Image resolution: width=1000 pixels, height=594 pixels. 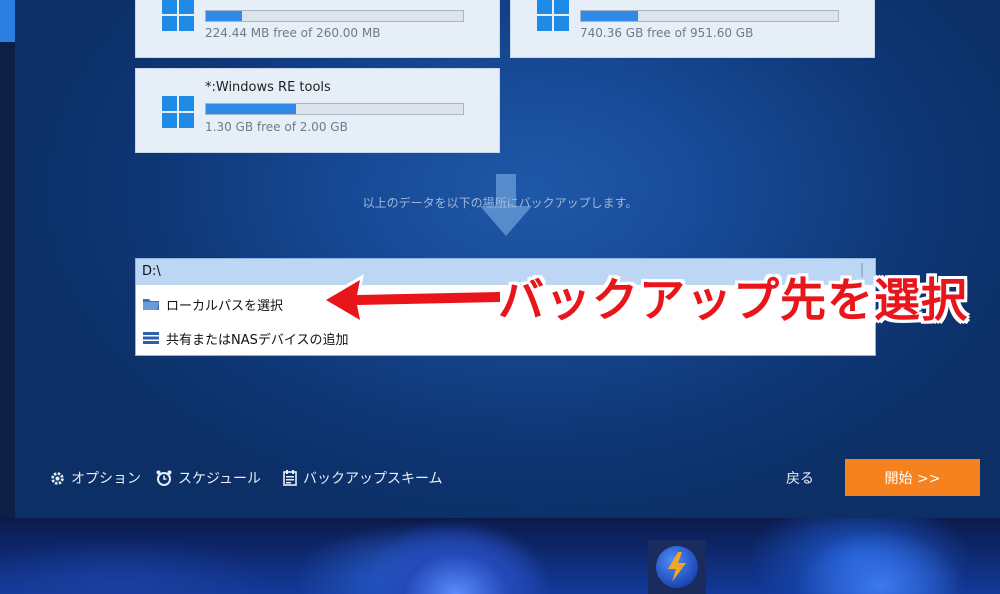 I want to click on schedule-label: スケジュール, so click(x=220, y=479).